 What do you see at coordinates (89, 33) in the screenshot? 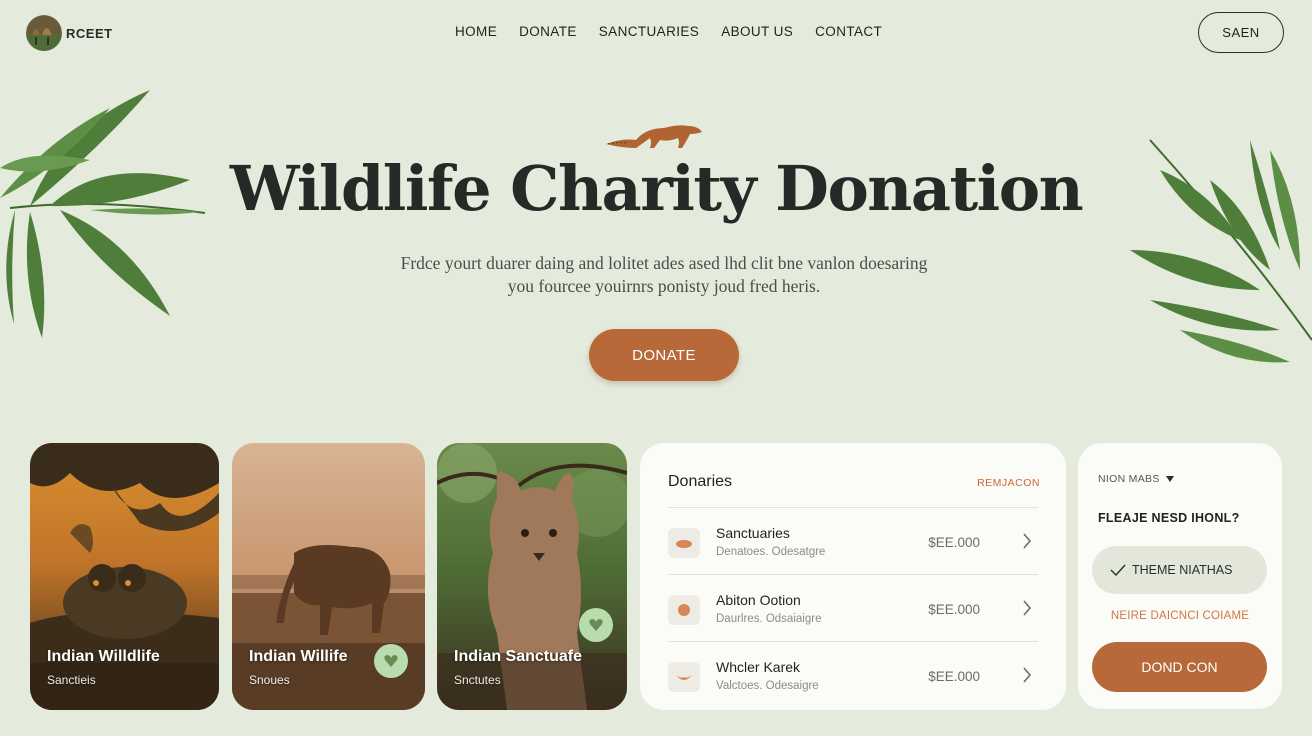
I see `brand-name: RCEET` at bounding box center [89, 33].